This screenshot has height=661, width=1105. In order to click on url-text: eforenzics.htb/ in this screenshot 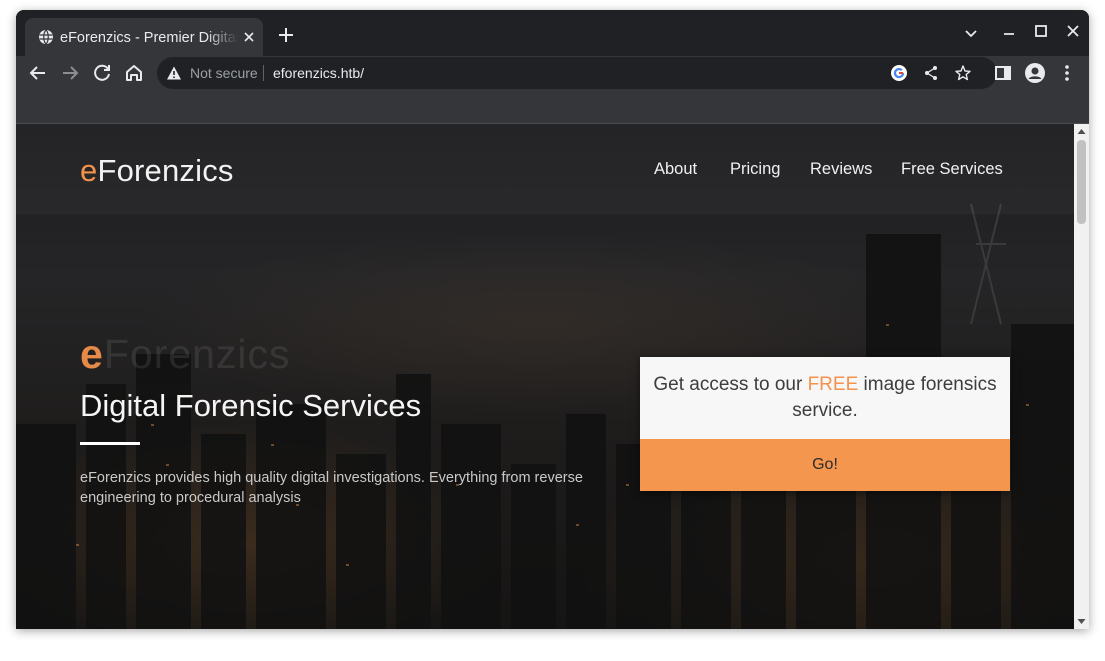, I will do `click(318, 73)`.